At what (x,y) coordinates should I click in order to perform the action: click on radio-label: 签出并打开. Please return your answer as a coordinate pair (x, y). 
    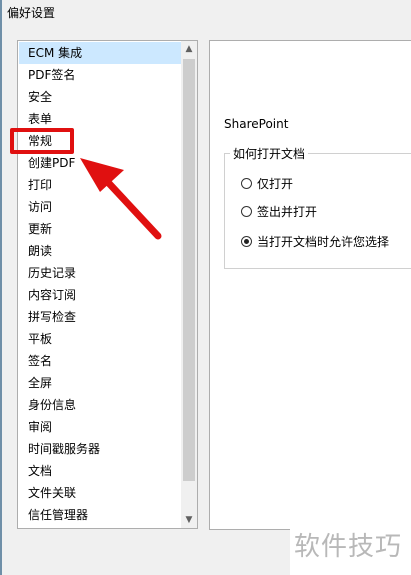
    Looking at the image, I should click on (287, 212).